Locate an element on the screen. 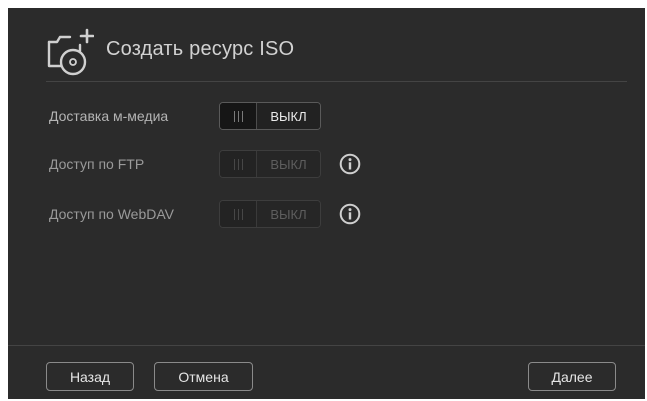  cancel-button: Отмена is located at coordinates (203, 376).